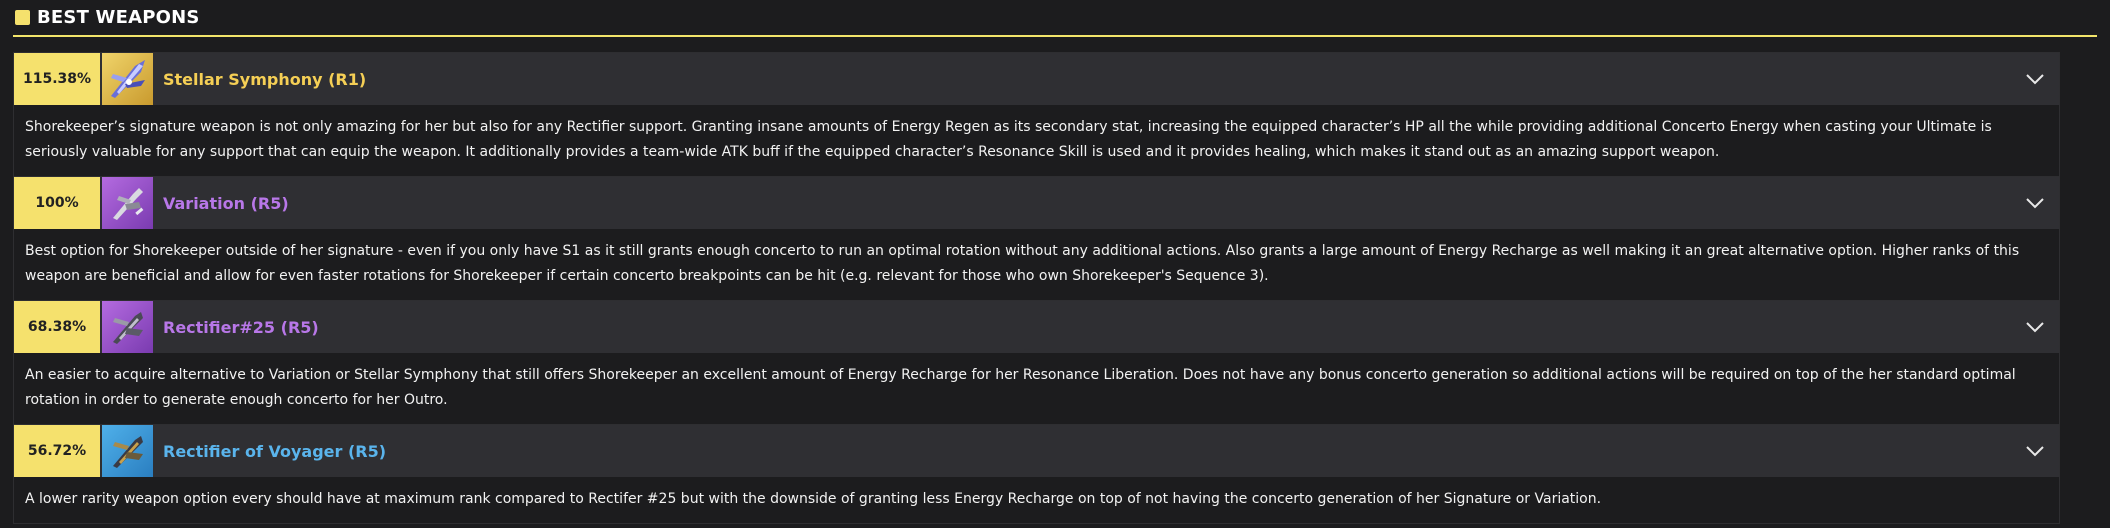 Image resolution: width=2110 pixels, height=528 pixels. I want to click on variation-weapon-icon, so click(127, 203).